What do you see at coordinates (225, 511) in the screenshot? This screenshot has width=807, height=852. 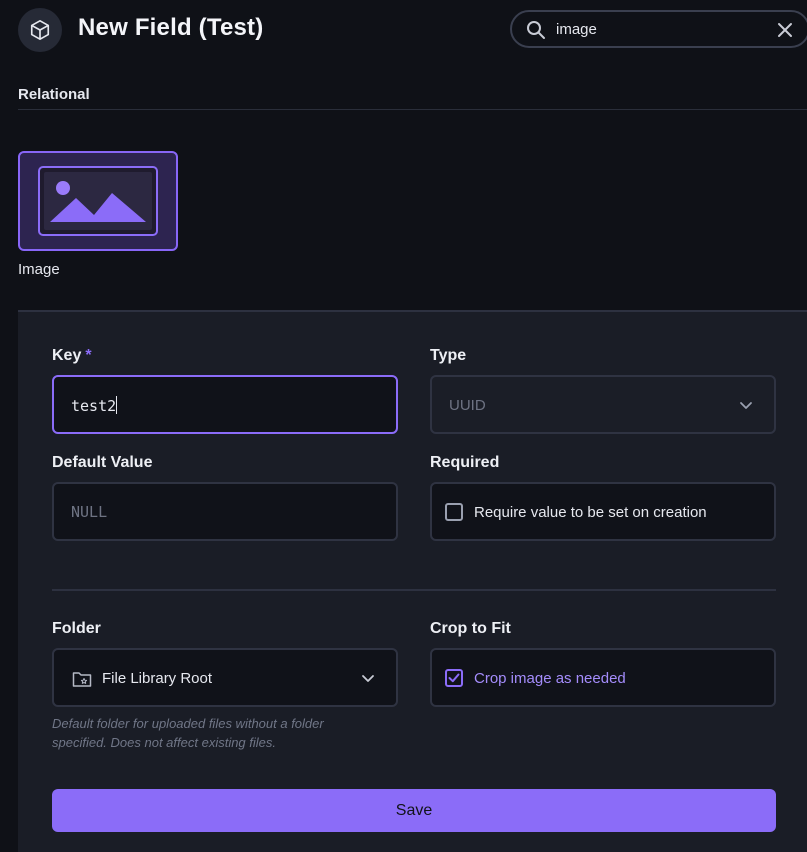 I see `default-value-field: NULL` at bounding box center [225, 511].